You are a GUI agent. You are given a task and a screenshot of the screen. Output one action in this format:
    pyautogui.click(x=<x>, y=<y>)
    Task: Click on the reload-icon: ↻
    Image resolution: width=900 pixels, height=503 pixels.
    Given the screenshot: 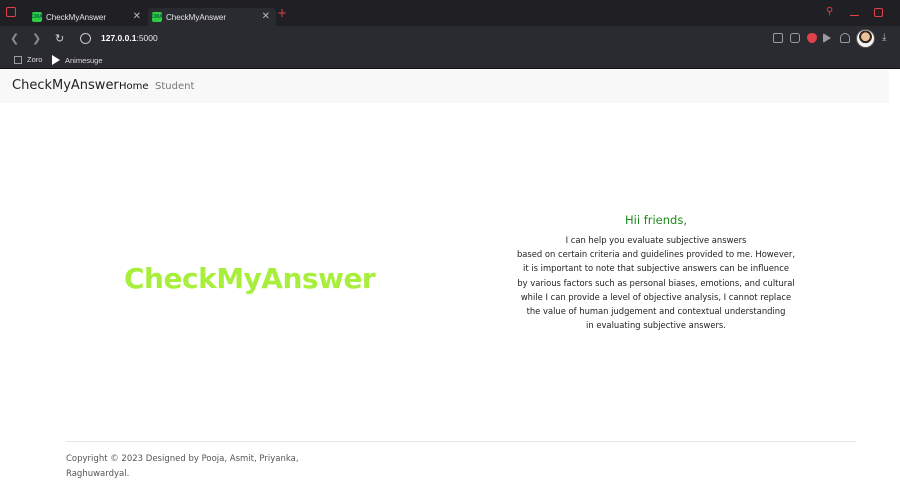 What is the action you would take?
    pyautogui.click(x=59, y=38)
    